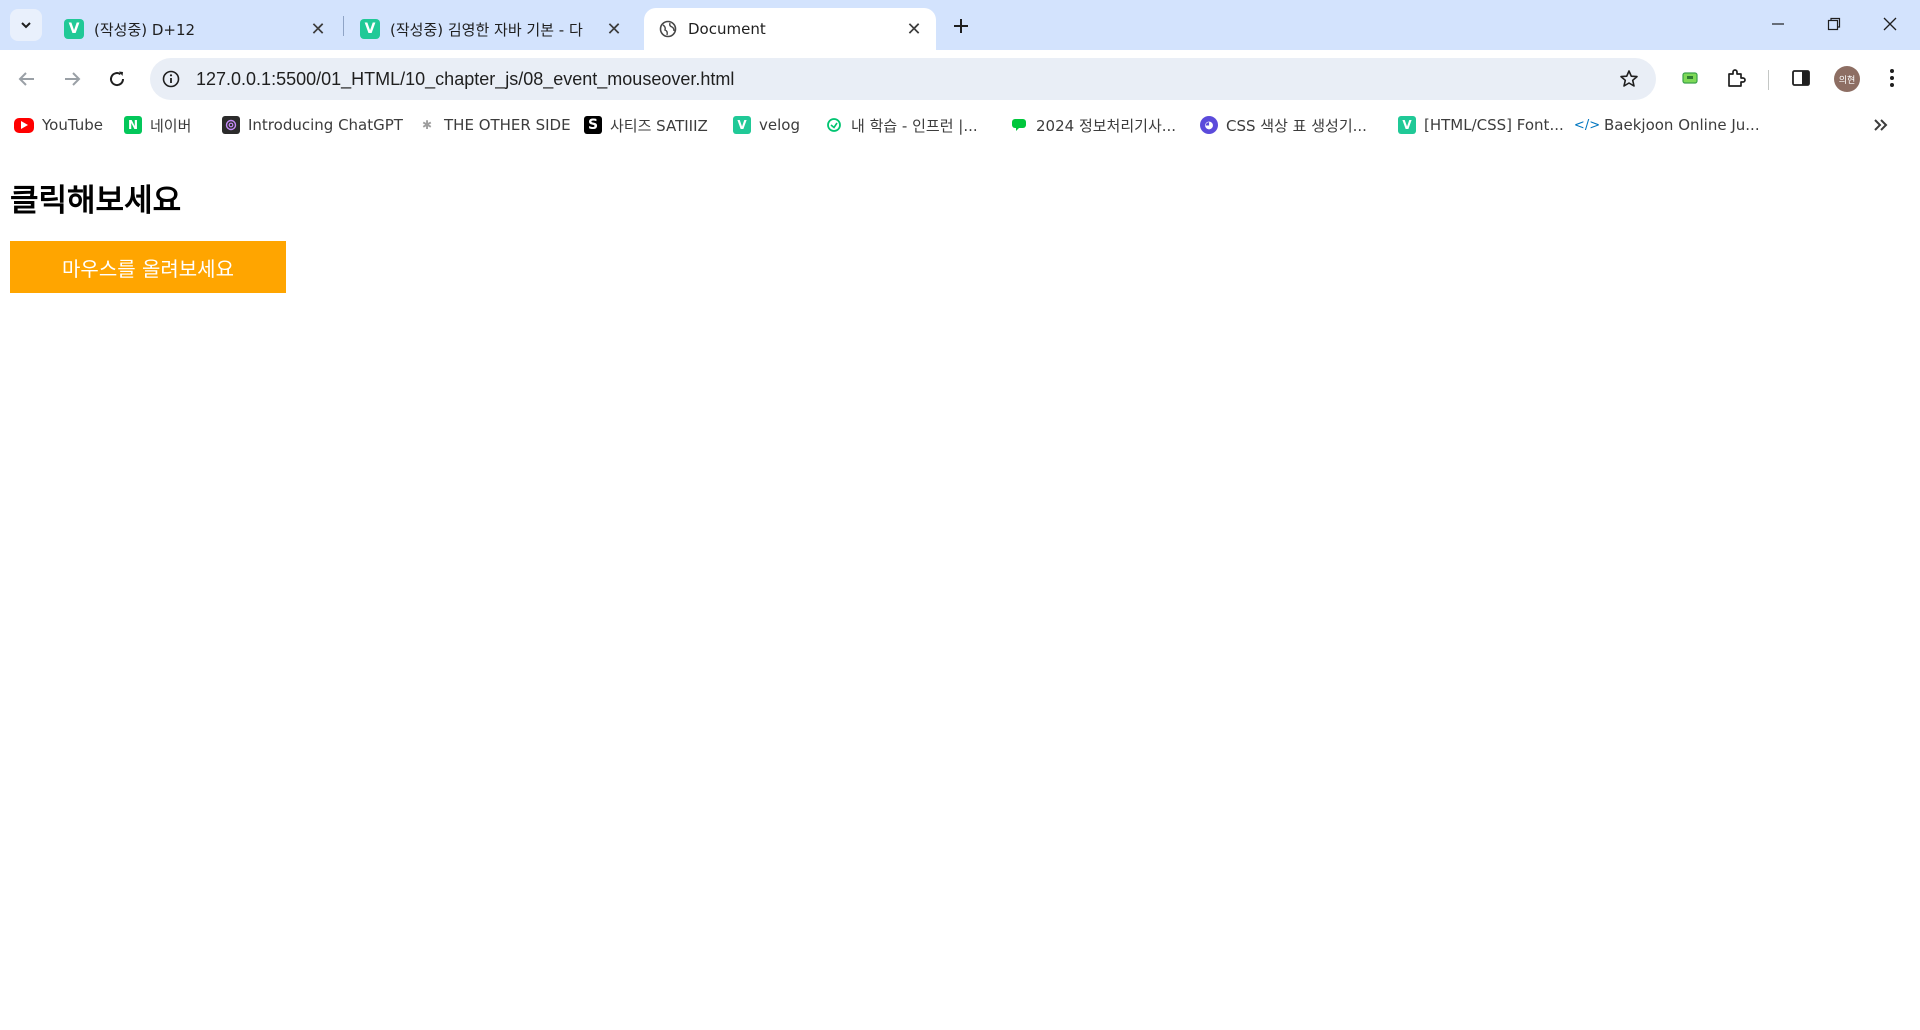 This screenshot has width=1920, height=1030. I want to click on openai-icon, so click(231, 125).